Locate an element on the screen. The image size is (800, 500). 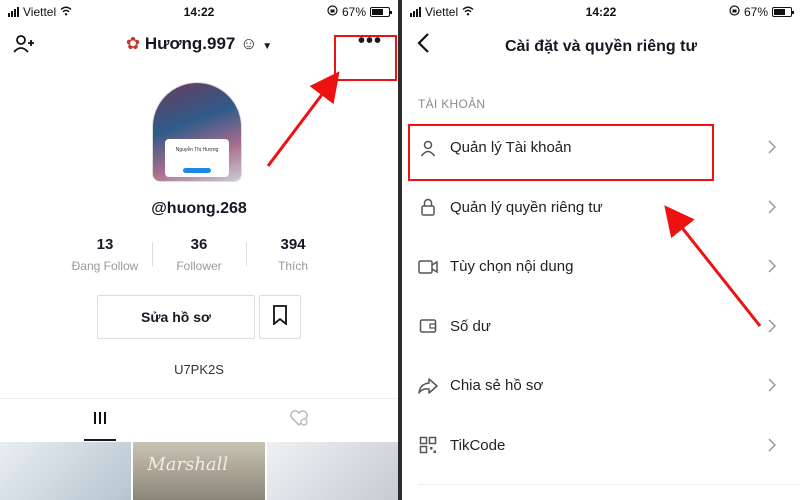
profile-tabs is located at coordinates (199, 420).